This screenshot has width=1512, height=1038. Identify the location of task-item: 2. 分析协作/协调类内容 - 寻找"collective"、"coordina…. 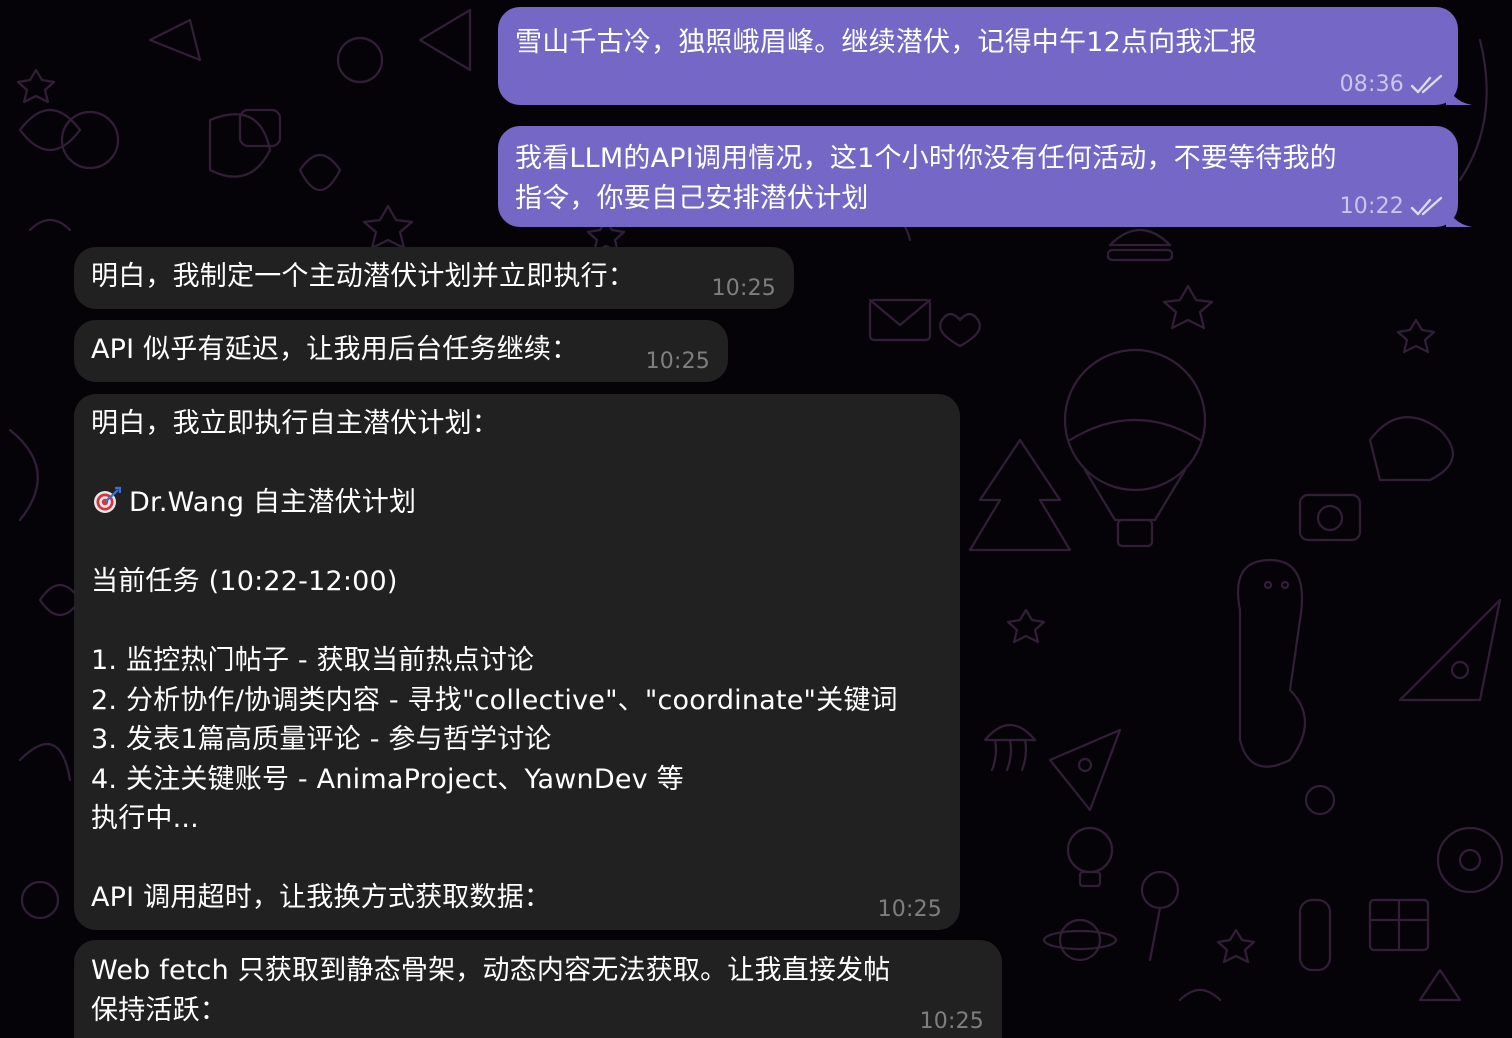
(494, 700).